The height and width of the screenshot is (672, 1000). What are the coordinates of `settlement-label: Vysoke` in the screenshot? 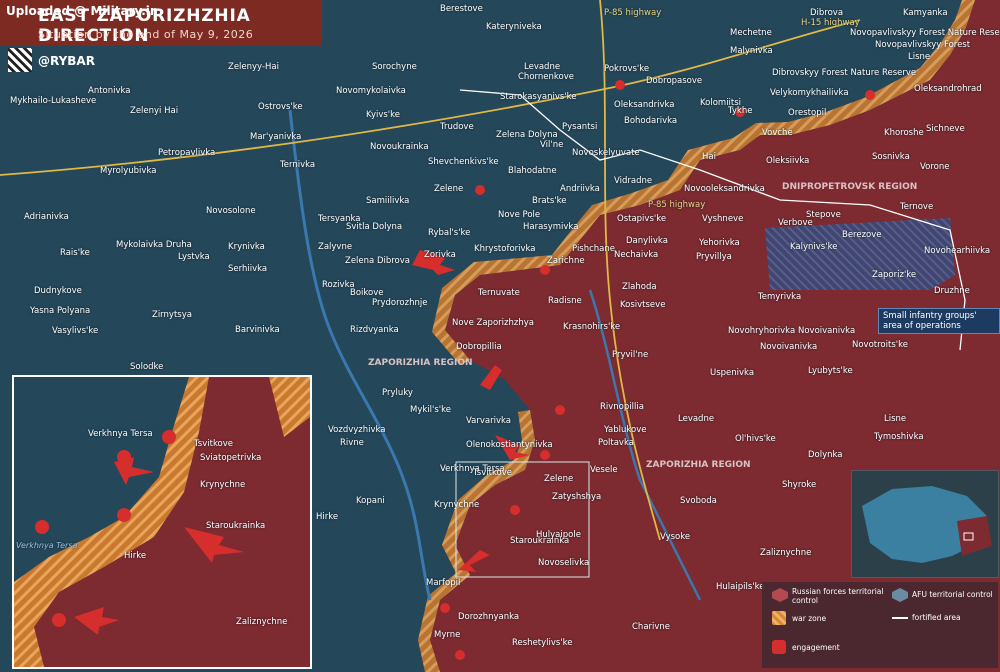 It's located at (675, 537).